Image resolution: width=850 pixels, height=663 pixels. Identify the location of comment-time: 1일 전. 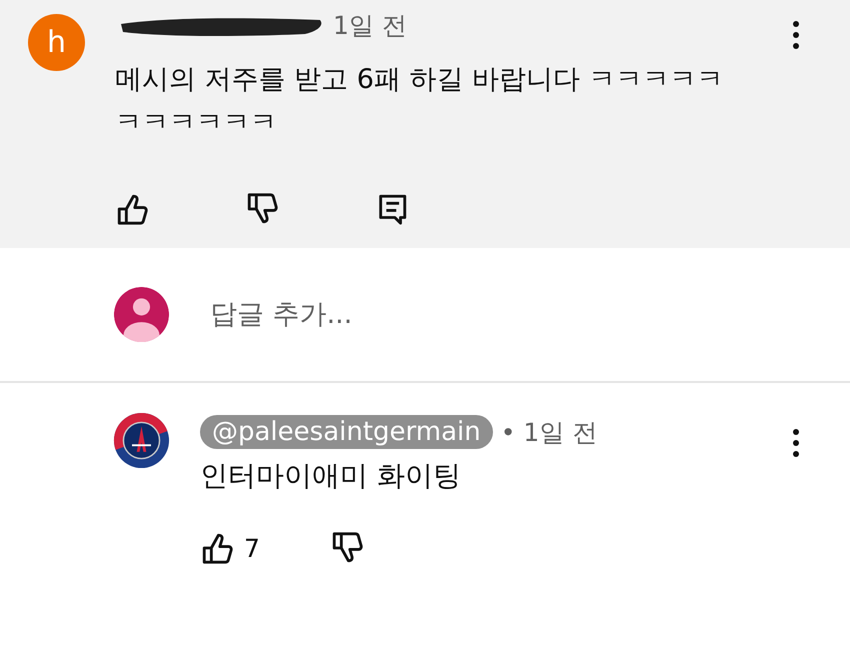
(370, 26).